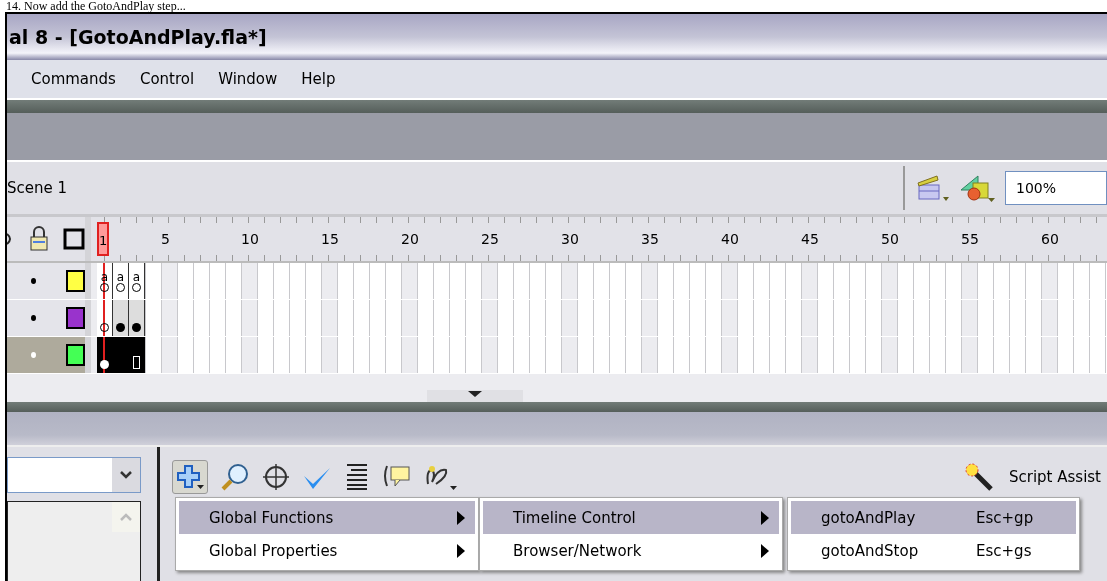  Describe the element at coordinates (969, 239) in the screenshot. I see `frame-number: 55` at that location.